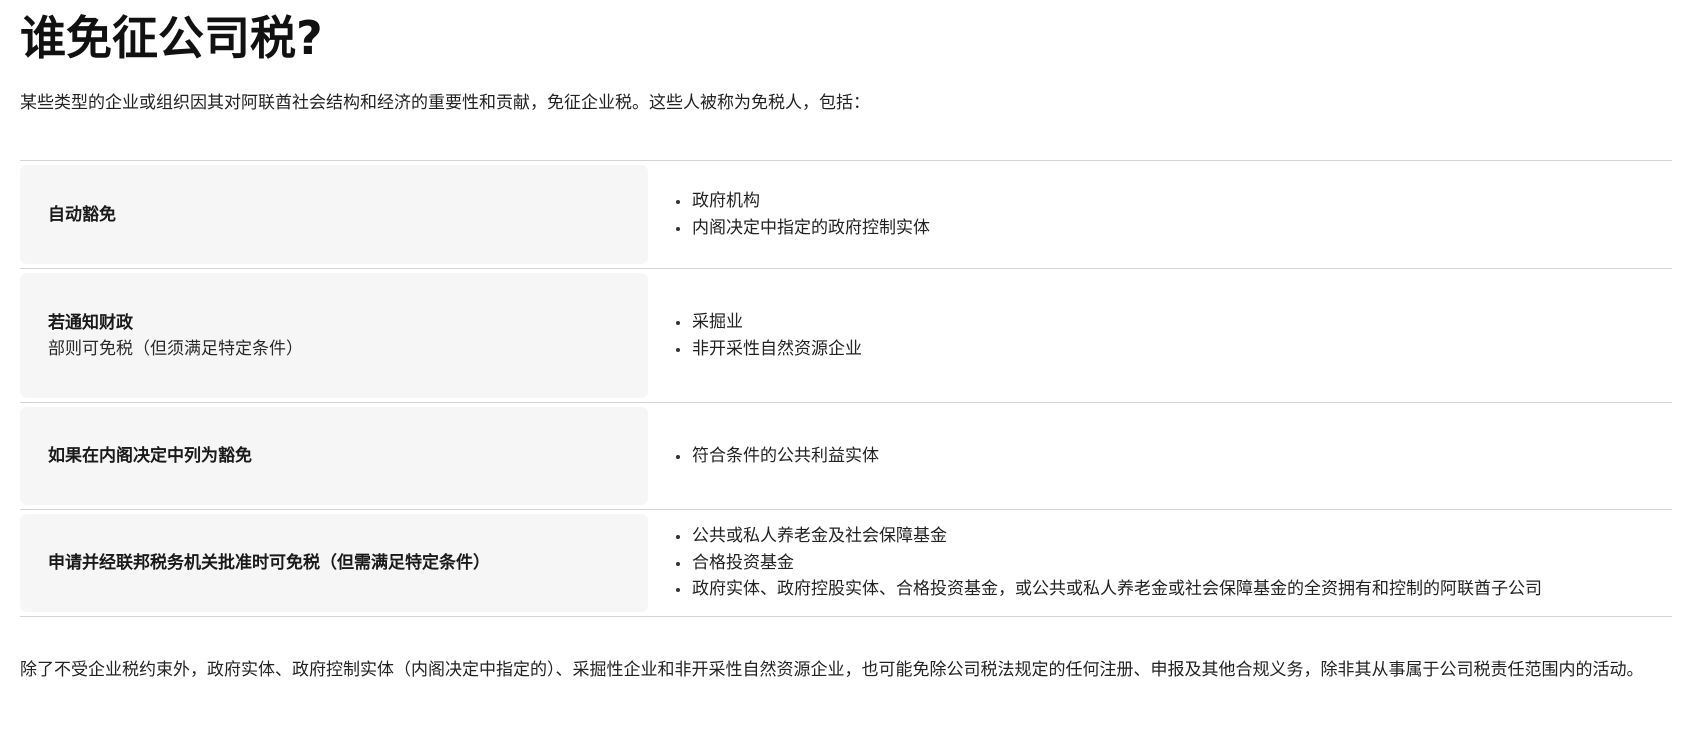 Image resolution: width=1691 pixels, height=729 pixels. I want to click on row-category-cell: 自动豁免, so click(334, 214).